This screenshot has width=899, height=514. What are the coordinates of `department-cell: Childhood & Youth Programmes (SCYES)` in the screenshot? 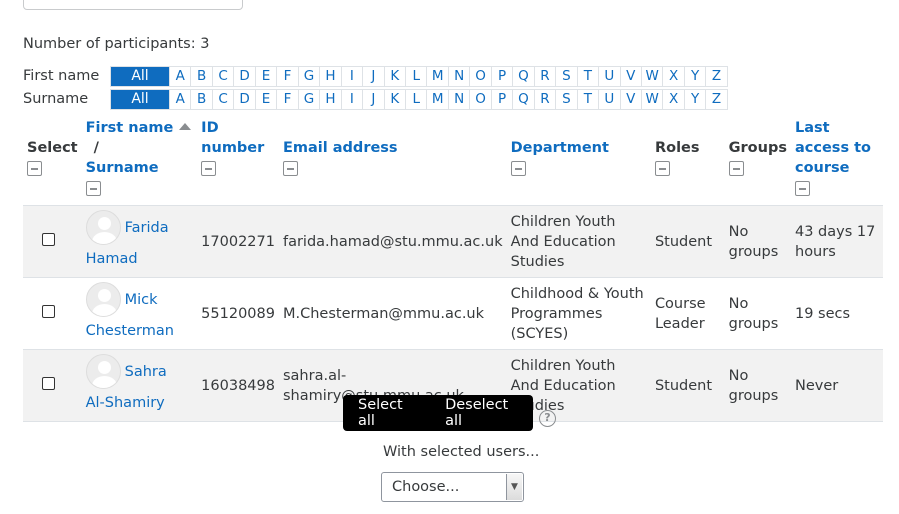 It's located at (578, 313).